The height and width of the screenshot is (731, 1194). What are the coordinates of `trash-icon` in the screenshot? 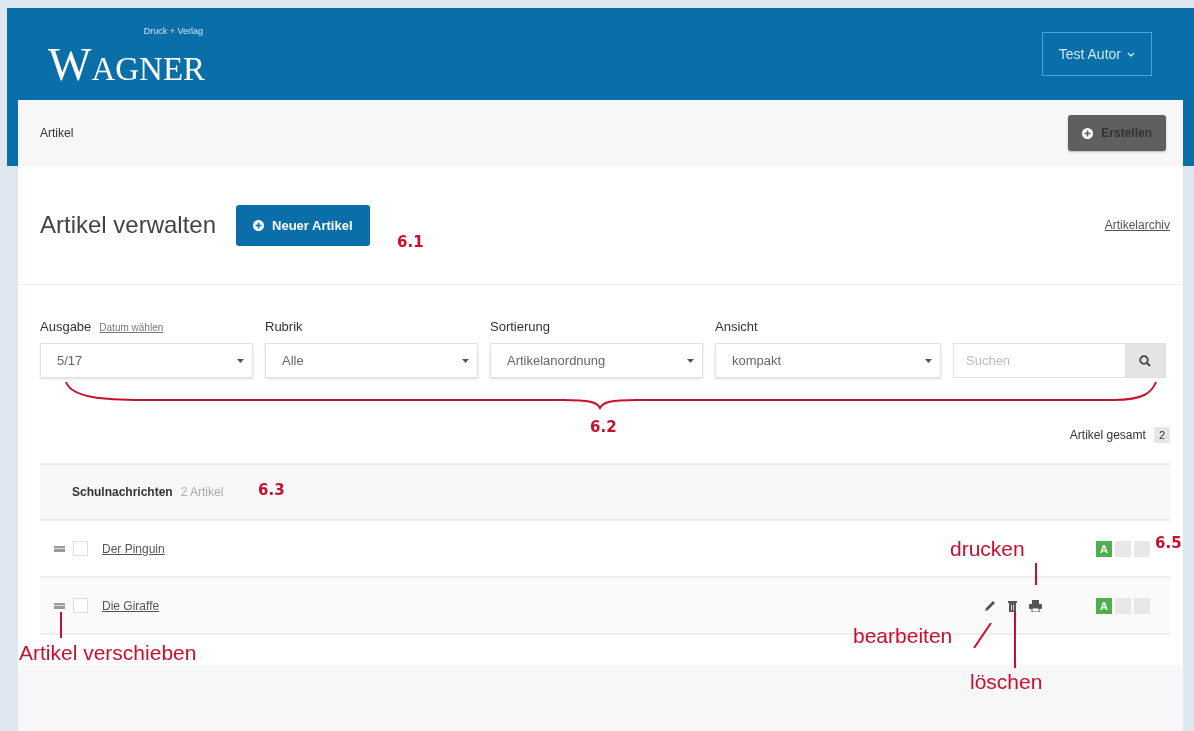 It's located at (1012, 605).